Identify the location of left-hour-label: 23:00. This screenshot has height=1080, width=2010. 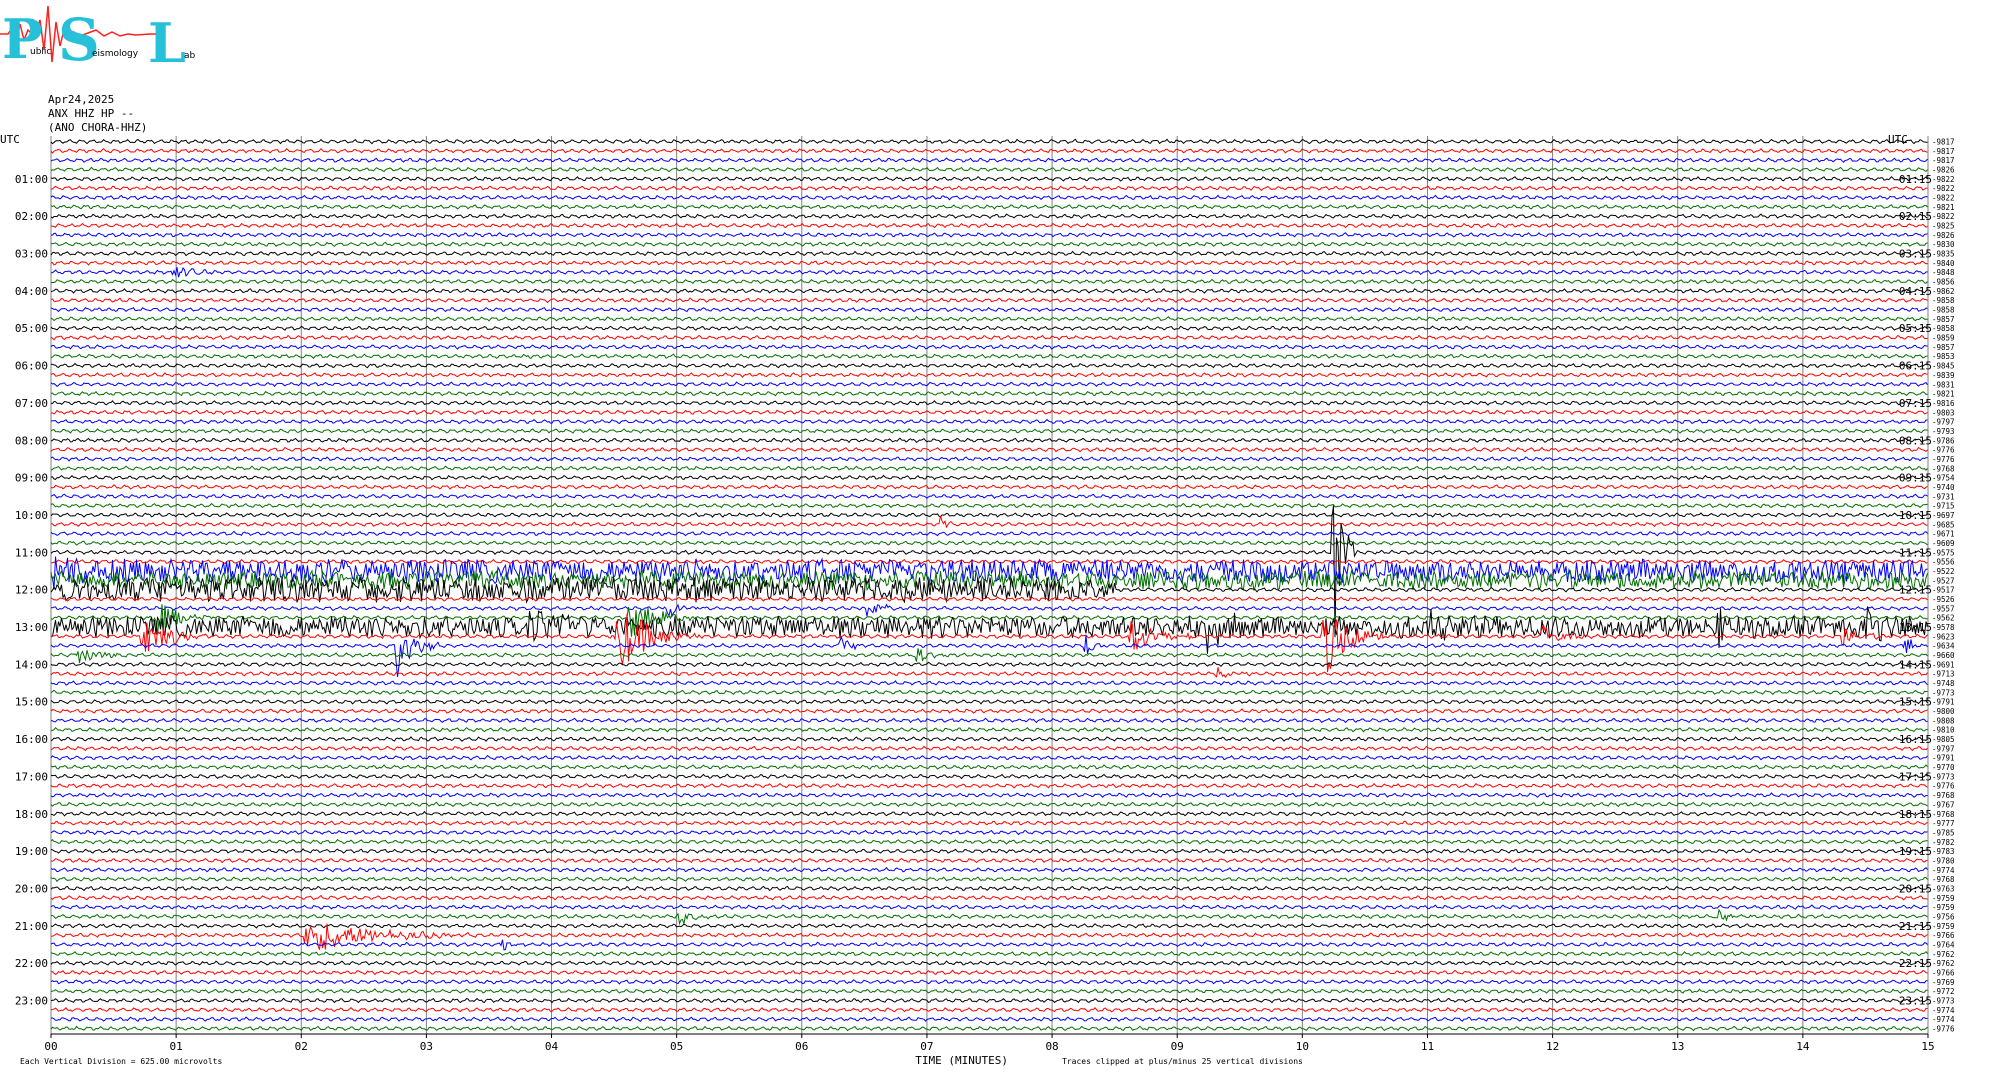
(31, 1000).